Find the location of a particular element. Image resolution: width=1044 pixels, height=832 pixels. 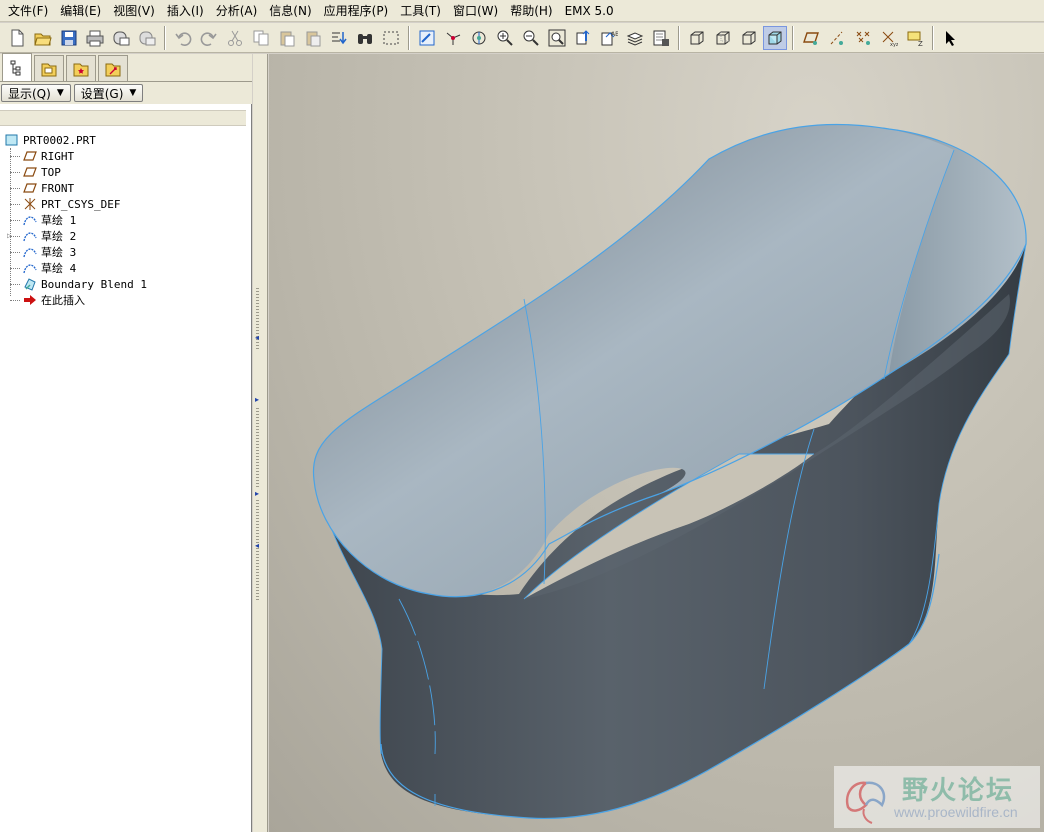

main-toolbar: AB xyz Z is located at coordinates (522, 38).